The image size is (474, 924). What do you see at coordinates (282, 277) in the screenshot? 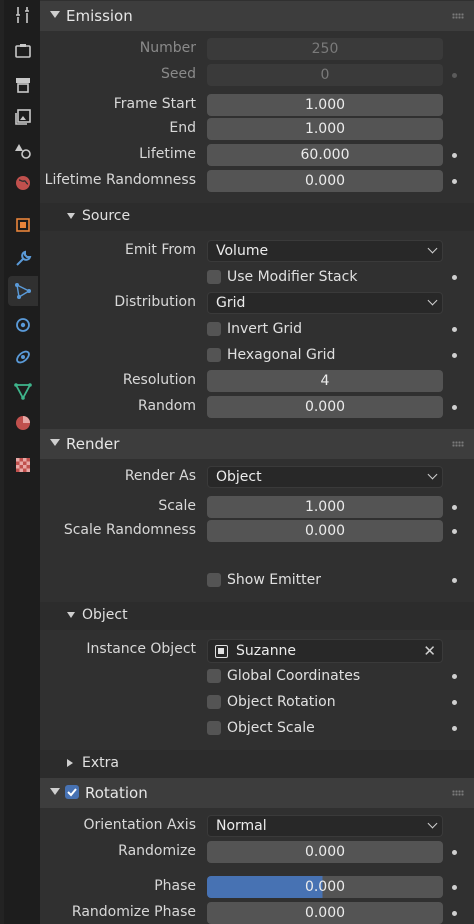
I see `use-modifier-stack-checkbox: Use Modifier Stack` at bounding box center [282, 277].